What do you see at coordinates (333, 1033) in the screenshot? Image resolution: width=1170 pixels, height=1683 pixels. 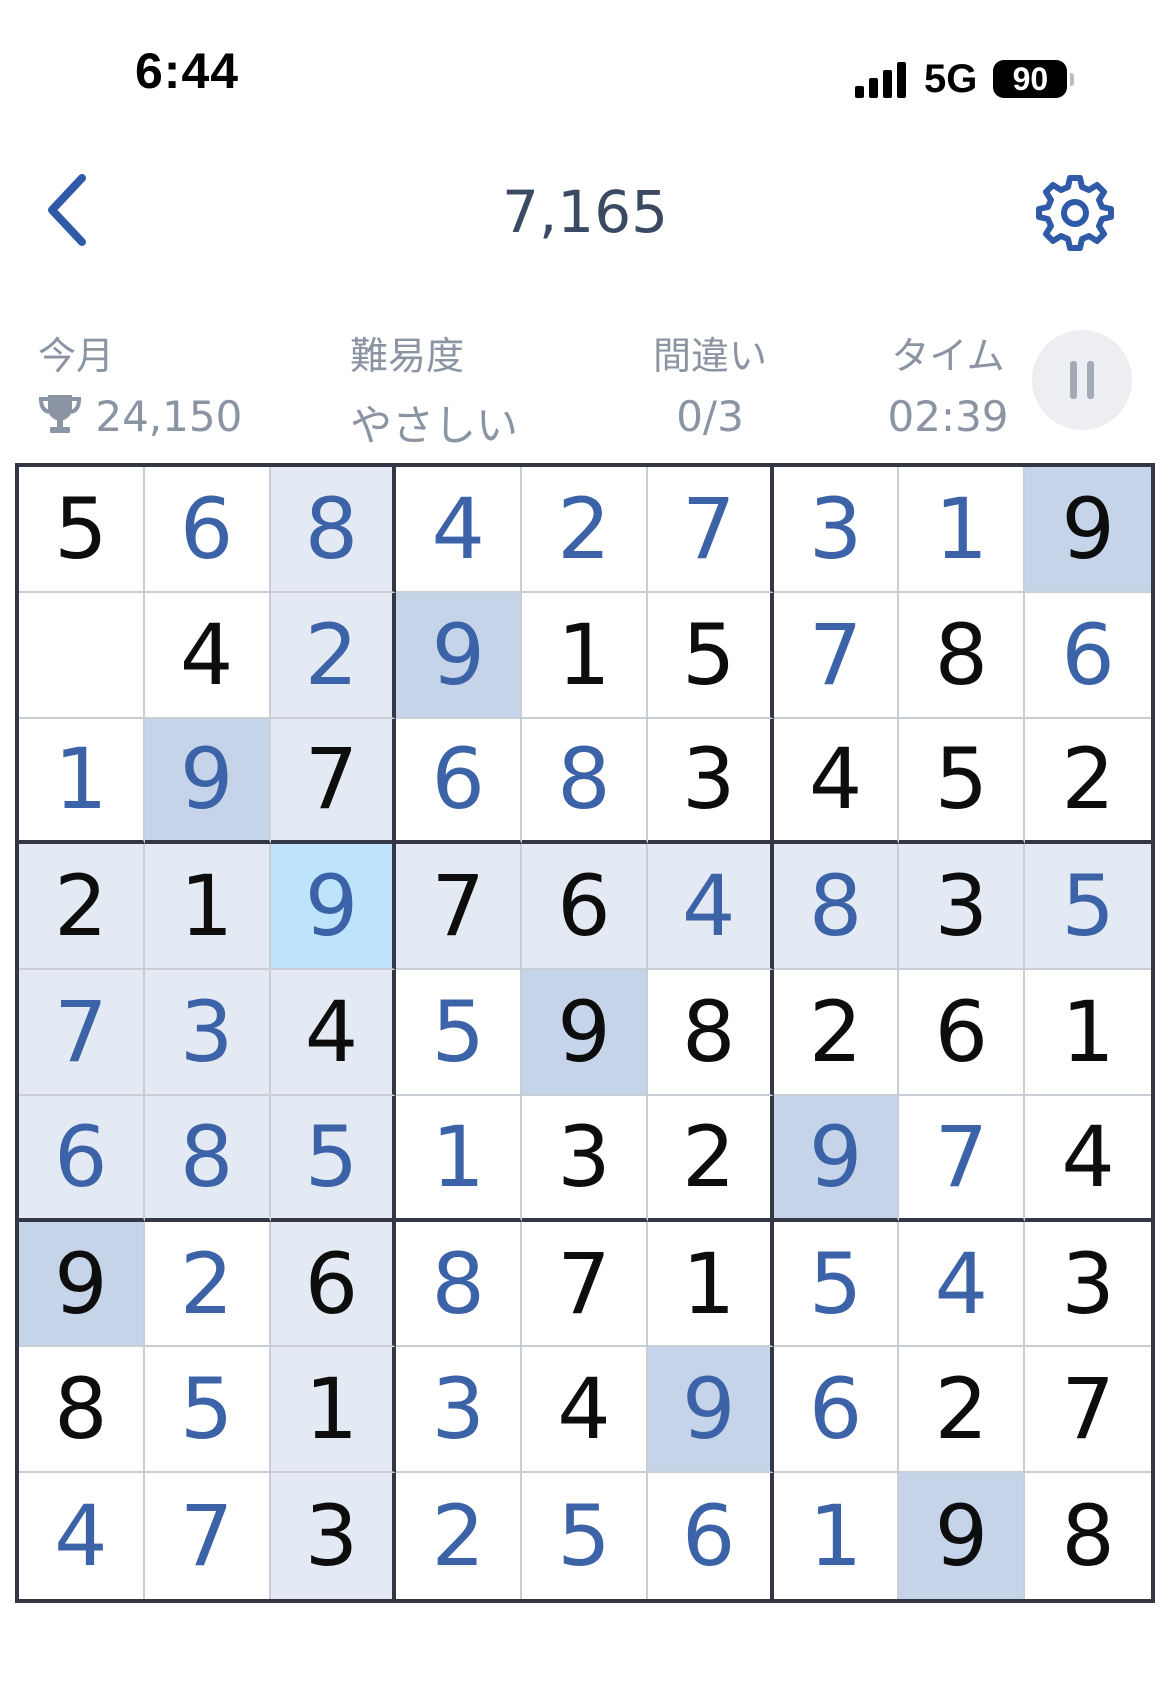 I see `sudoku-cell-r5c3: 4` at bounding box center [333, 1033].